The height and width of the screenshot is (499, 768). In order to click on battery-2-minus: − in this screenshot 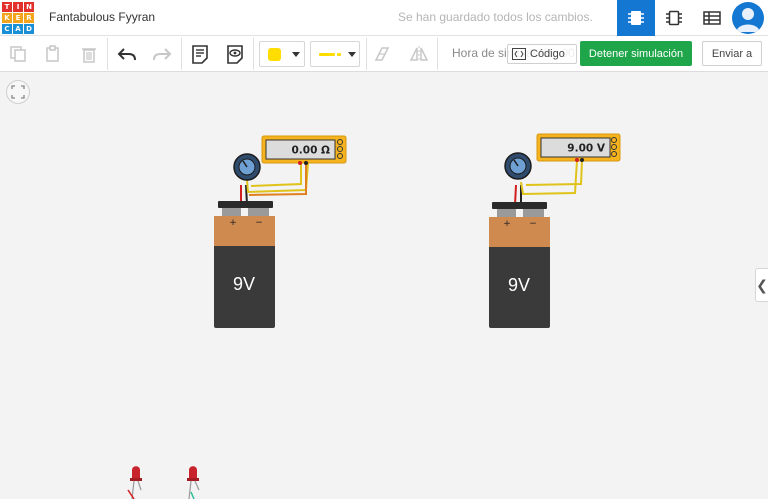, I will do `click(533, 224)`.